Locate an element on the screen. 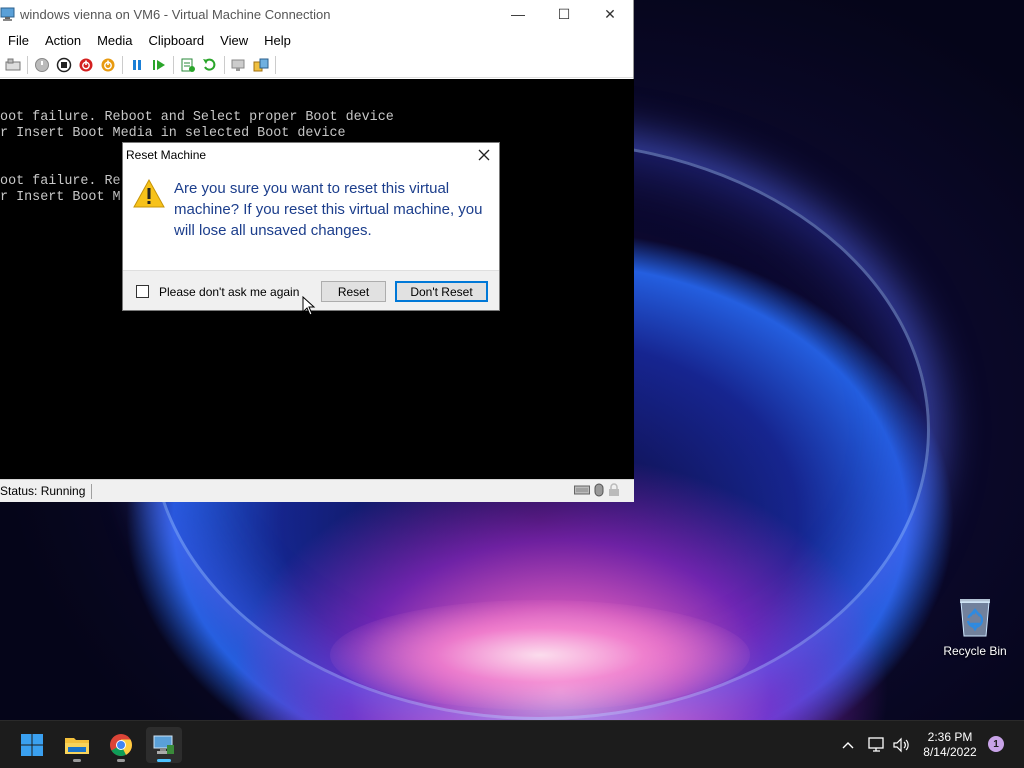 The height and width of the screenshot is (768, 1024). pause-icon is located at coordinates (137, 65).